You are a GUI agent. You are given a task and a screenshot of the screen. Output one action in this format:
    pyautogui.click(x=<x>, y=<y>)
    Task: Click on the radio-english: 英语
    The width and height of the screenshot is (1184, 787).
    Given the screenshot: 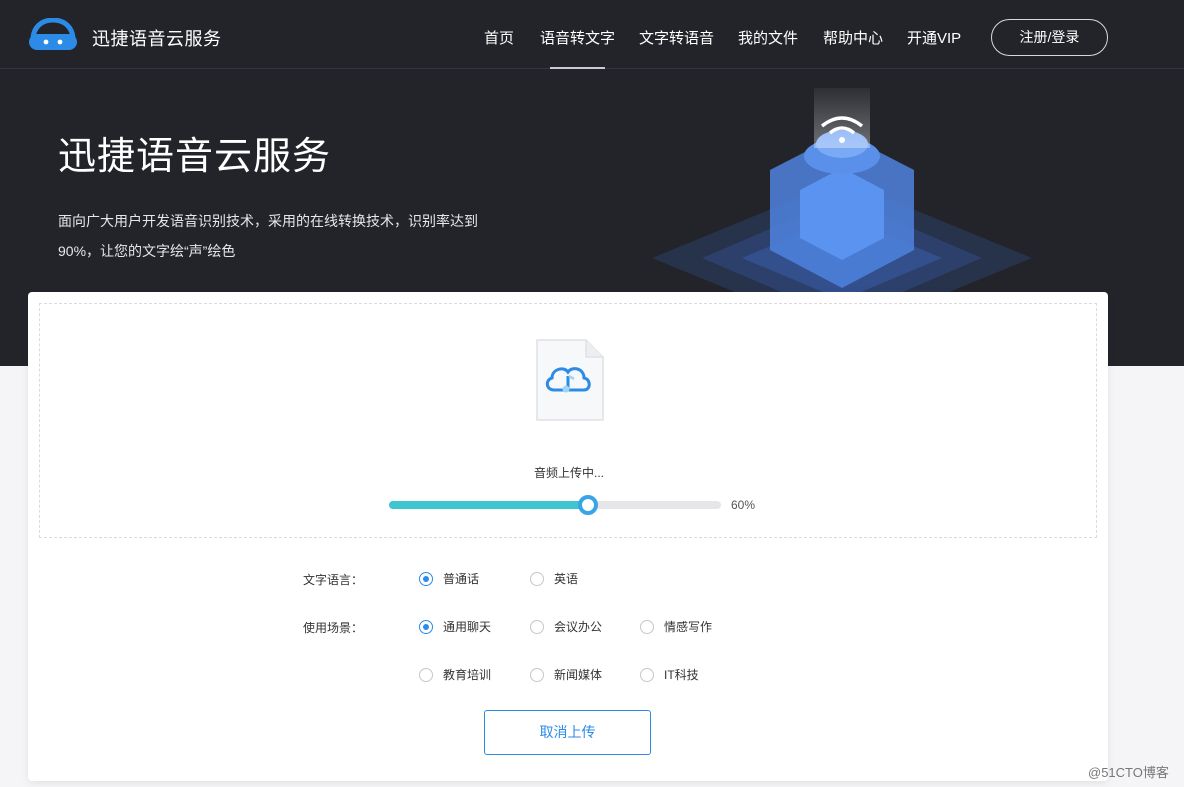 What is the action you would take?
    pyautogui.click(x=554, y=578)
    